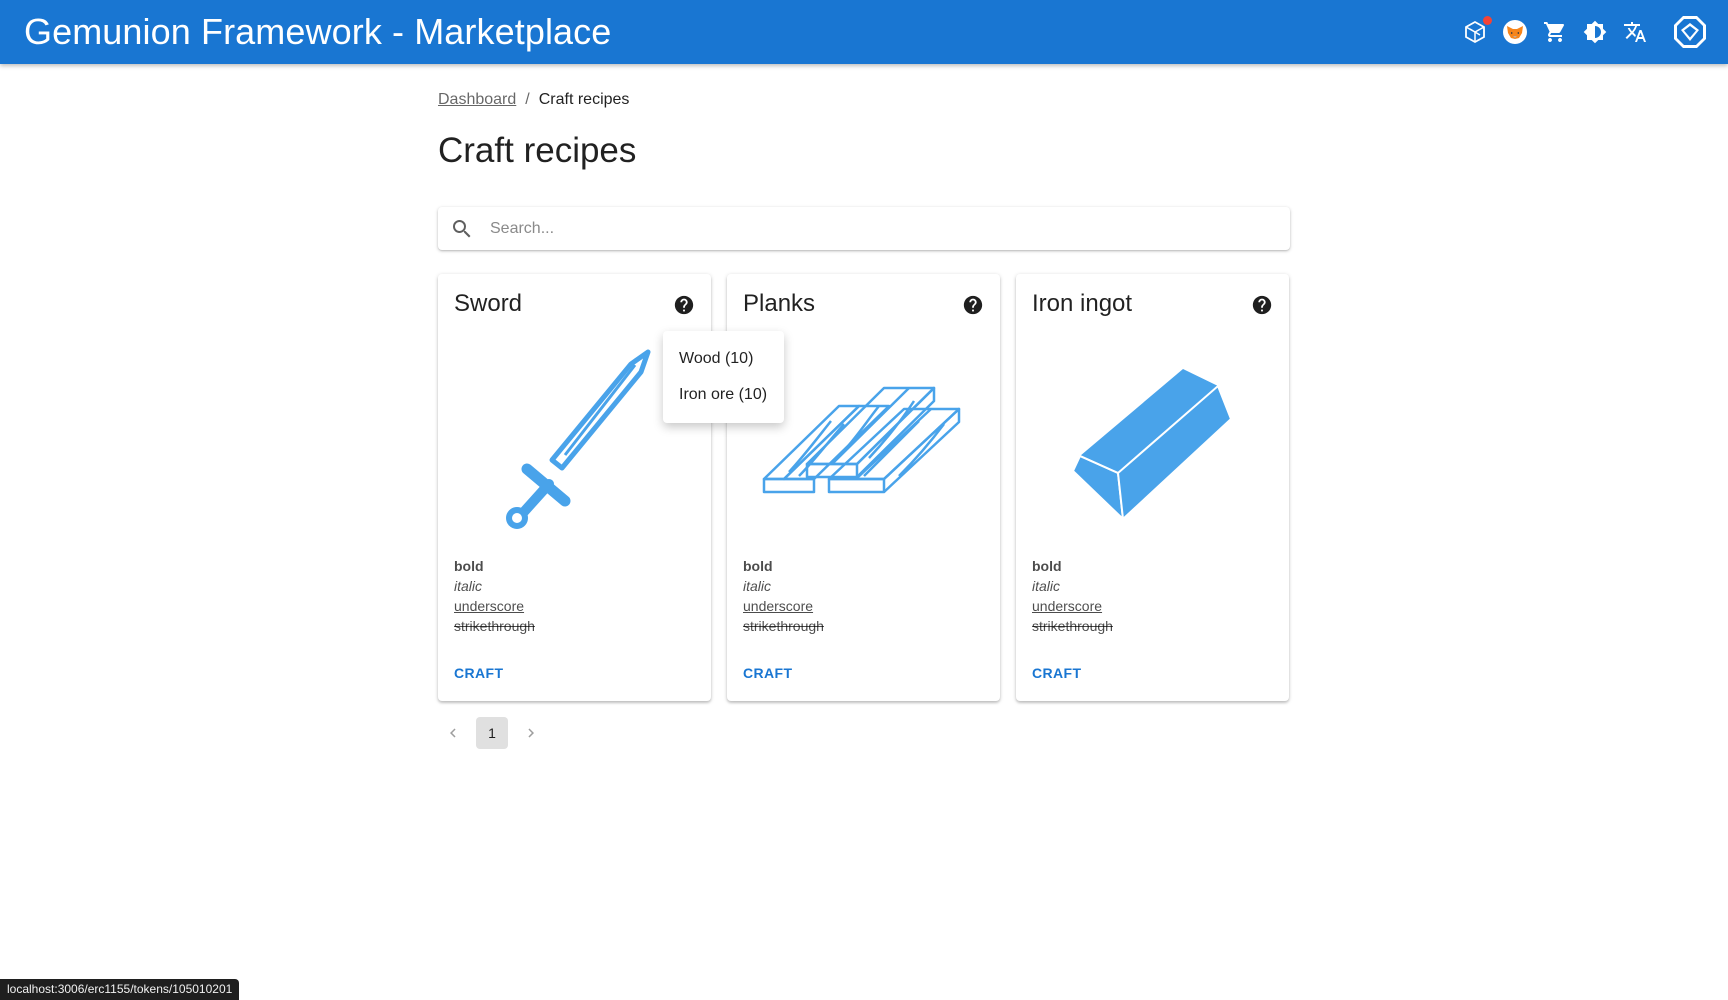 The width and height of the screenshot is (1728, 1000). I want to click on app-title: Gemunion Framework - Marketplace, so click(317, 32).